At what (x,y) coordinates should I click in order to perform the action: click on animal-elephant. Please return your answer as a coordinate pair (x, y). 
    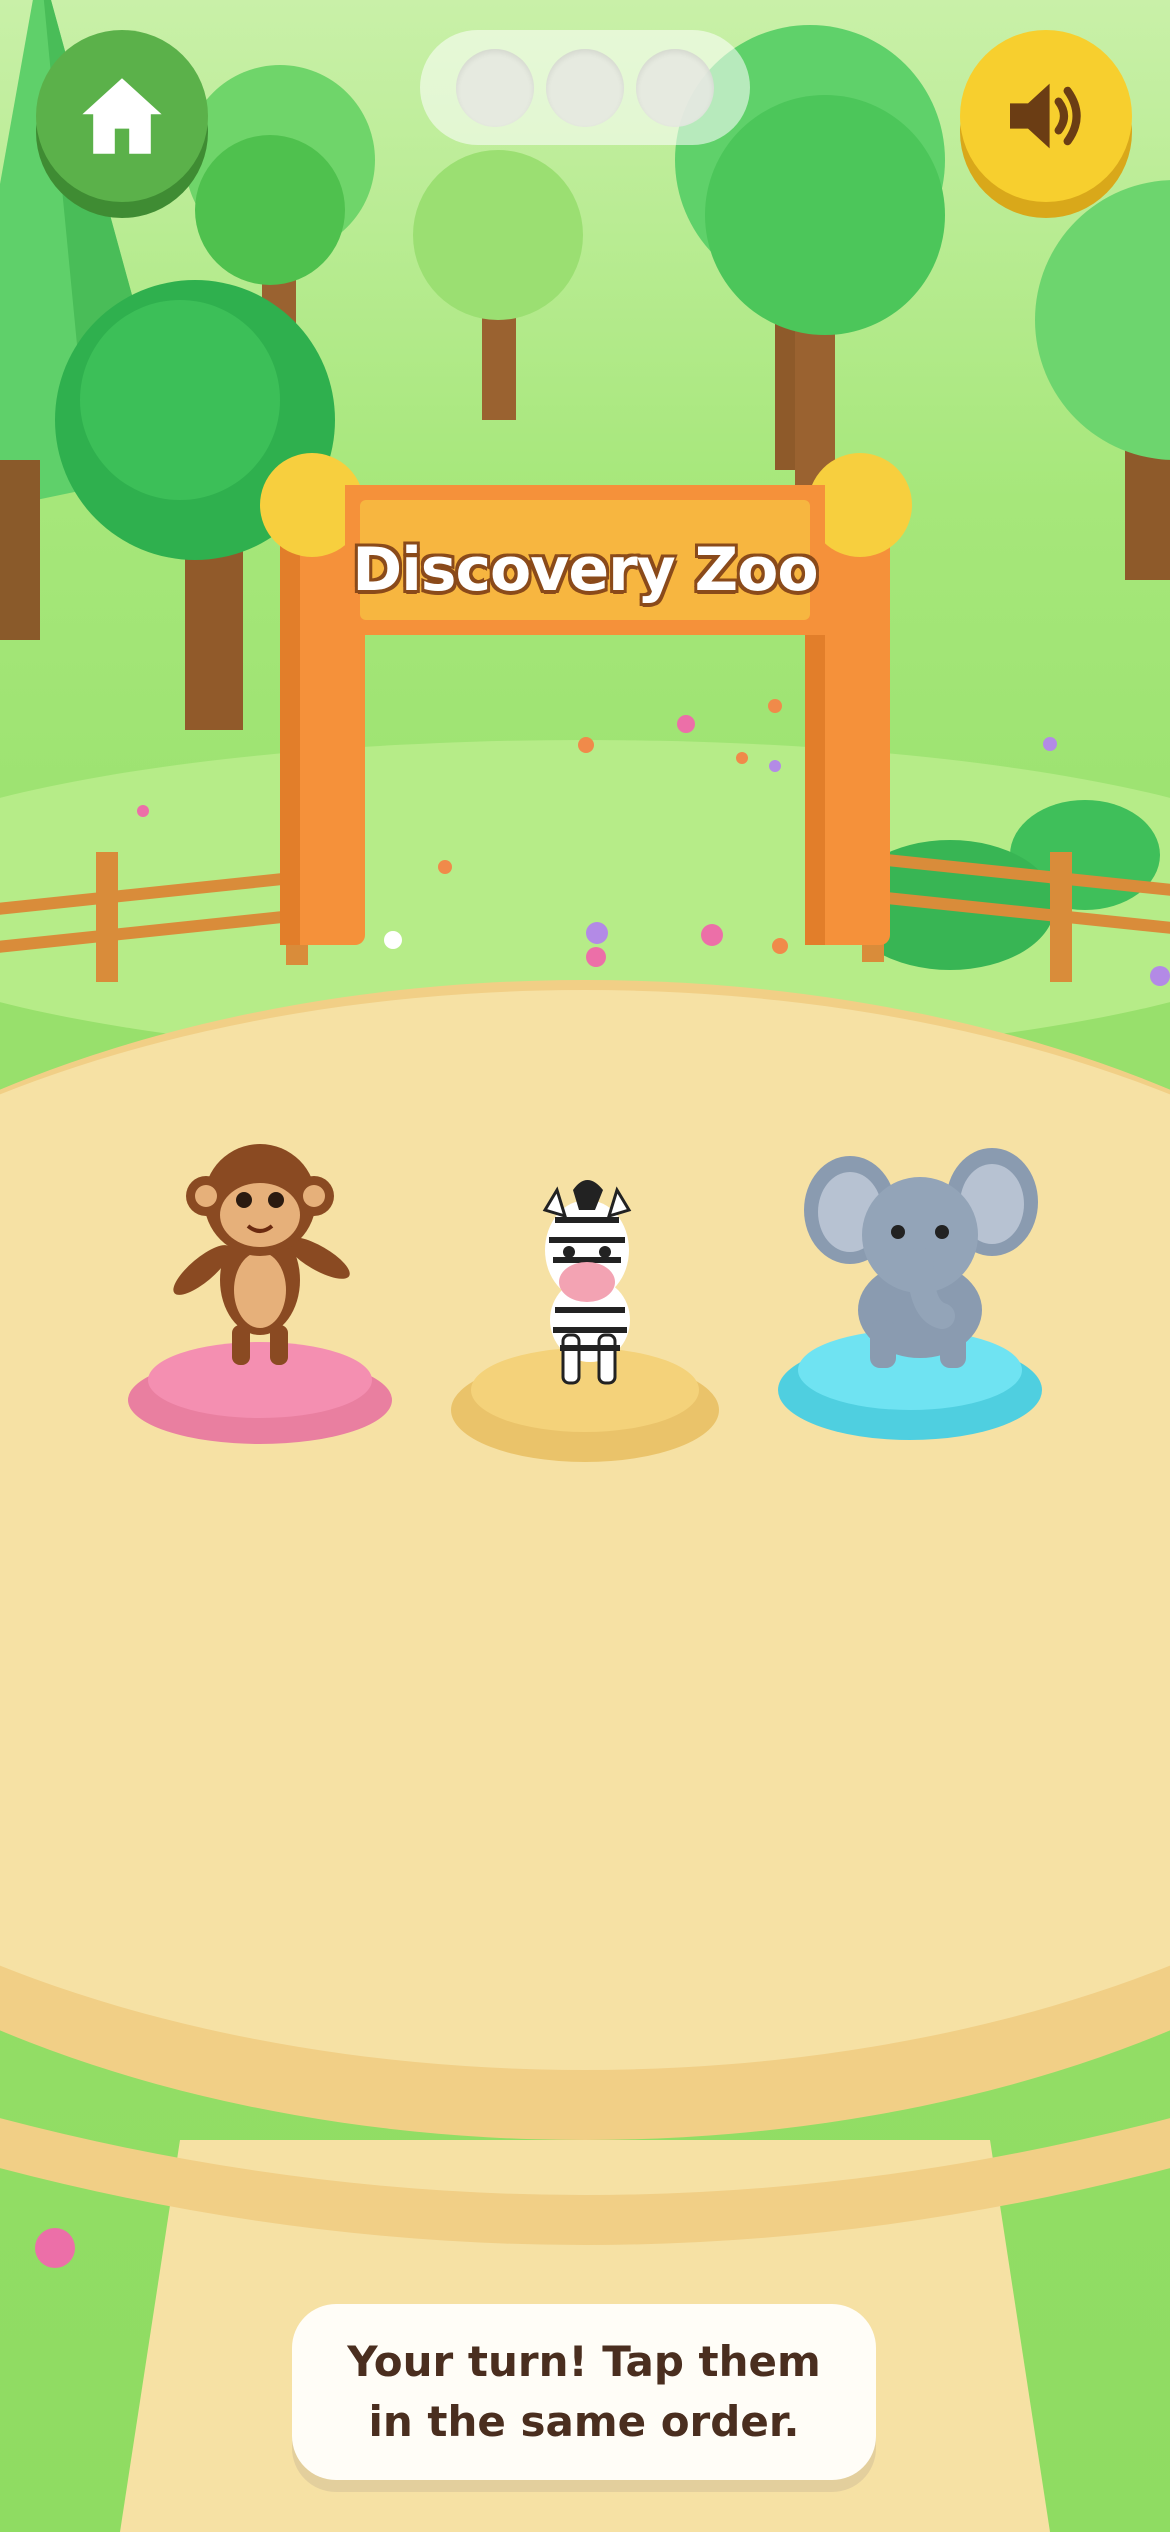
    Looking at the image, I should click on (915, 1290).